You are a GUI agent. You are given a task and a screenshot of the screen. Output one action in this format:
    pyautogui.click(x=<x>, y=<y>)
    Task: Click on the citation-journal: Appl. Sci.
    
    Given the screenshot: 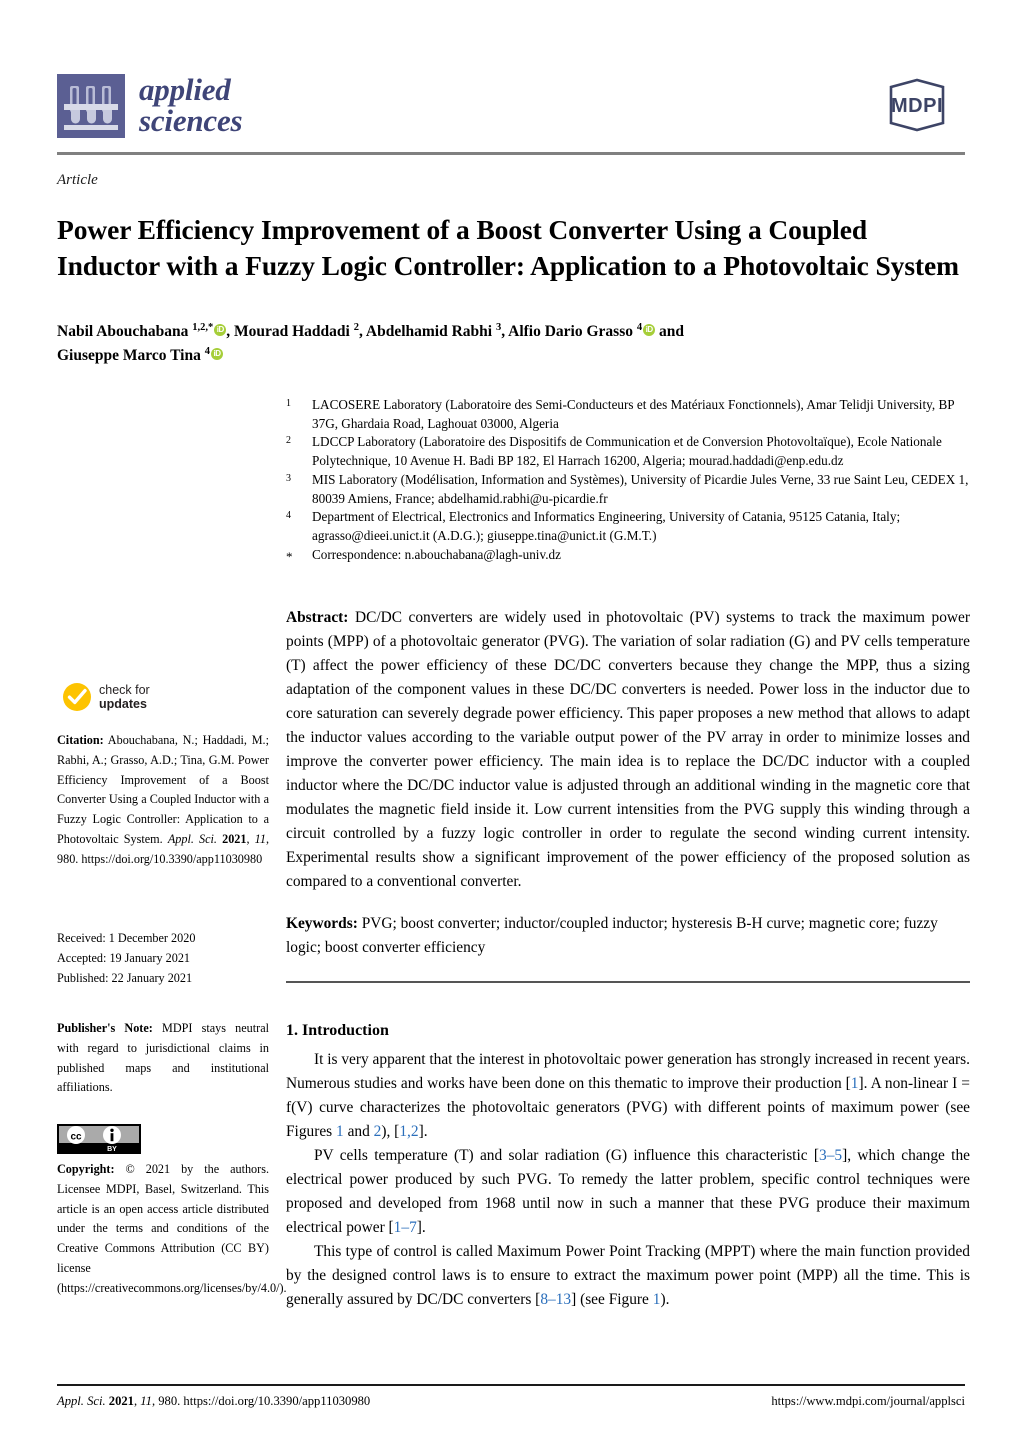 What is the action you would take?
    pyautogui.click(x=192, y=838)
    